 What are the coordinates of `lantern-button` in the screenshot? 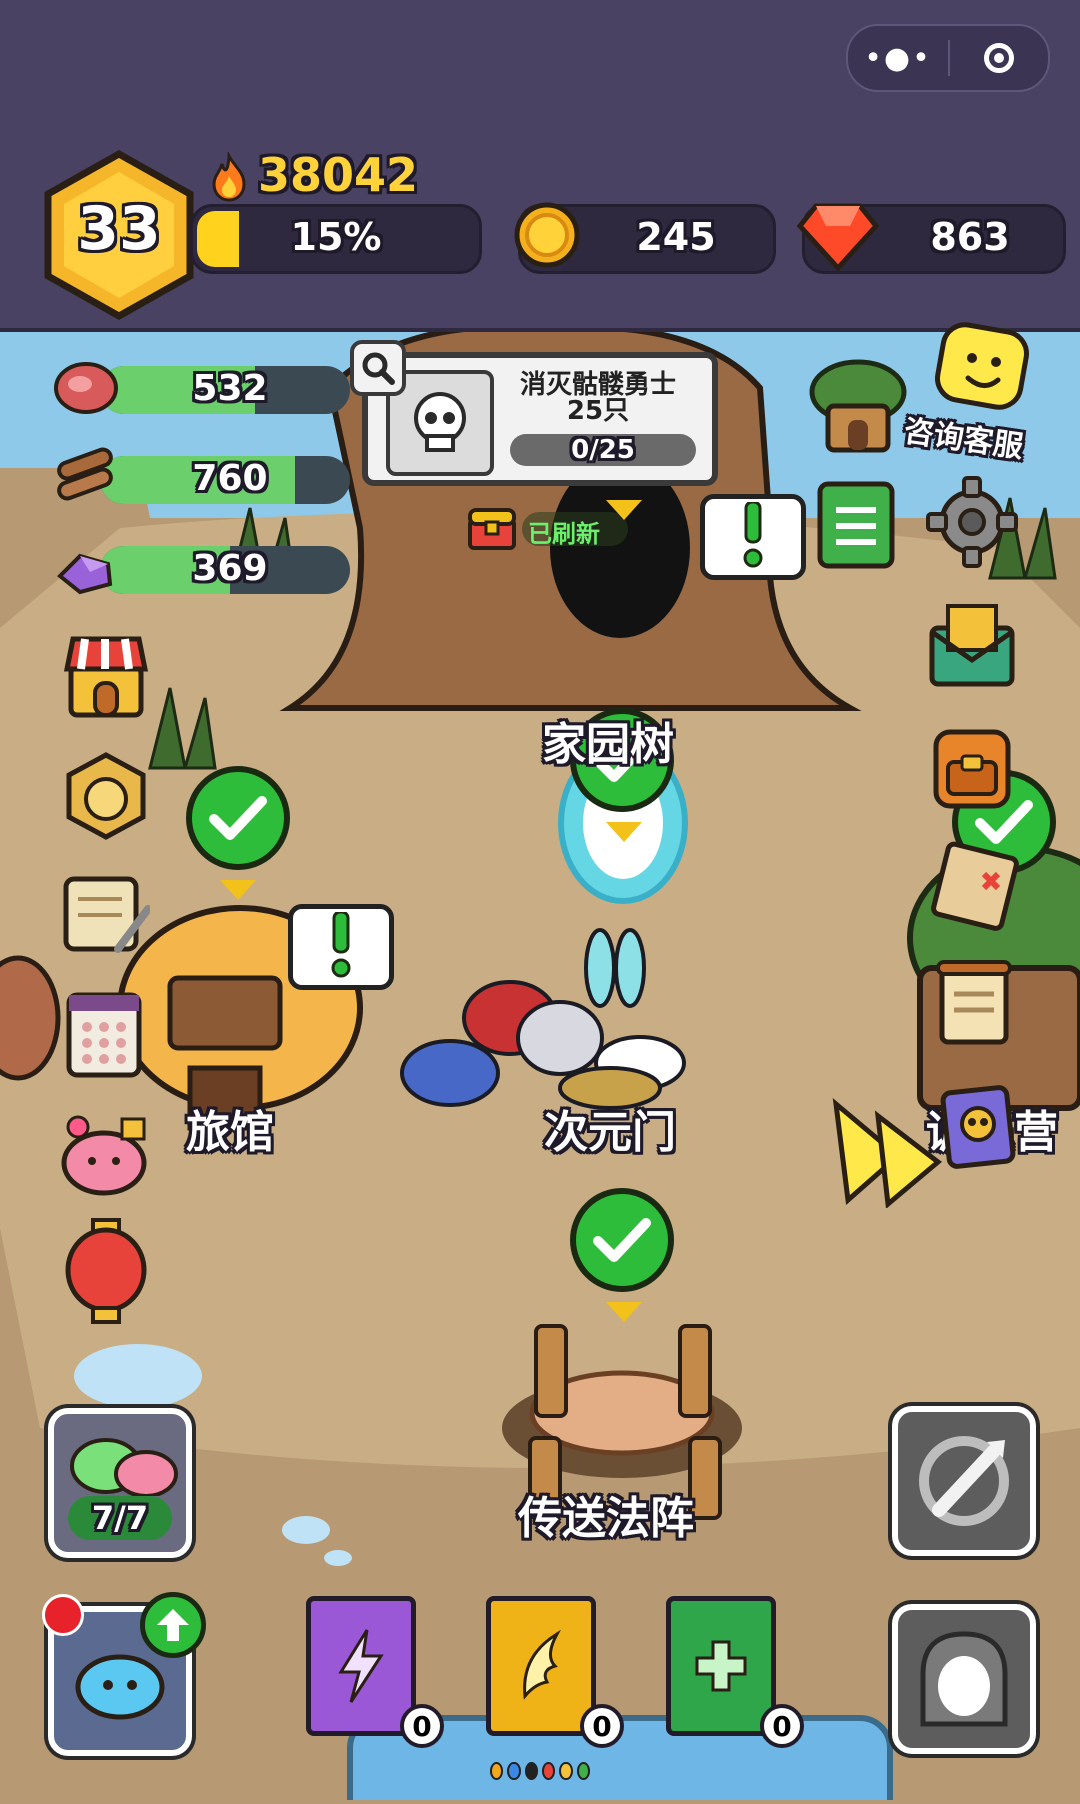 It's located at (106, 1271).